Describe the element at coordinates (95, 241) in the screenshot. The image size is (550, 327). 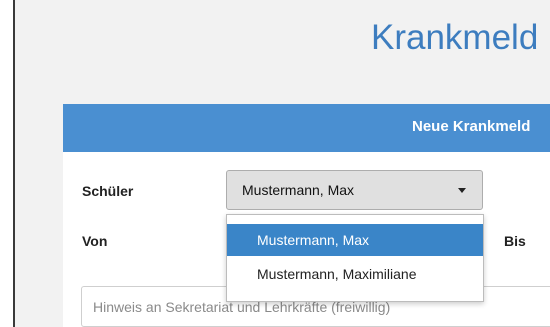
I see `von-label: Von` at that location.